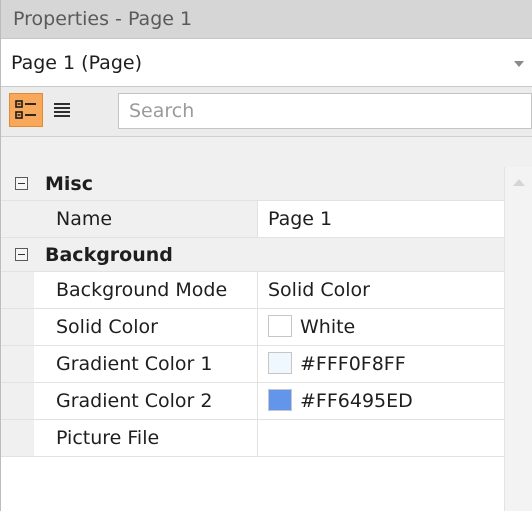  What do you see at coordinates (252, 255) in the screenshot?
I see `category-background: Background` at bounding box center [252, 255].